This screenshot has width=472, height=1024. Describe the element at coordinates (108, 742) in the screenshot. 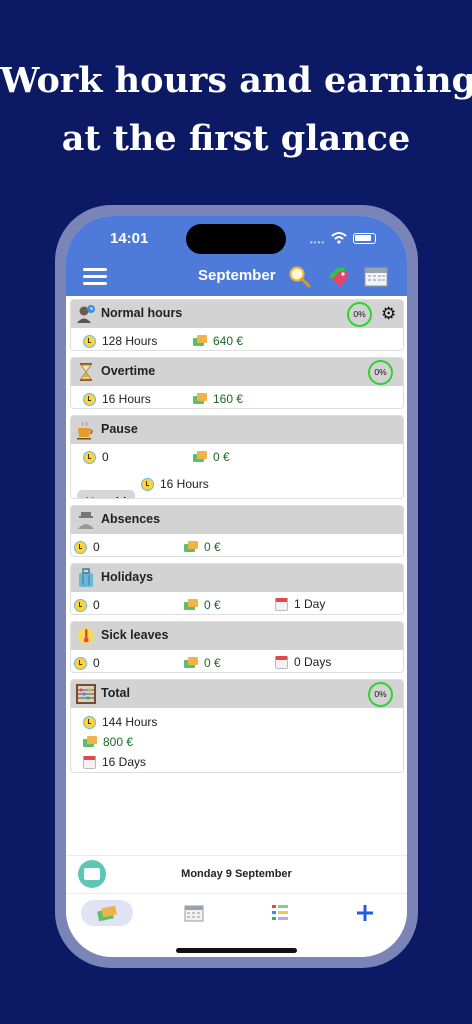

I see `money-value: 800 €` at that location.